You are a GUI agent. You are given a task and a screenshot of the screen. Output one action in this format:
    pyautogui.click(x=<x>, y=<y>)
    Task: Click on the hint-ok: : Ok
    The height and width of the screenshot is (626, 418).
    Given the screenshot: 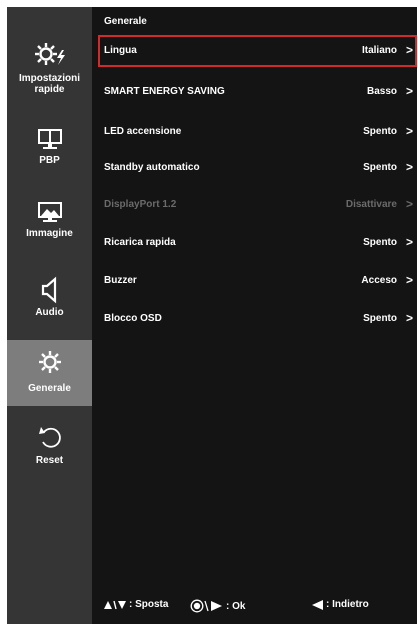 What is the action you would take?
    pyautogui.click(x=217, y=606)
    